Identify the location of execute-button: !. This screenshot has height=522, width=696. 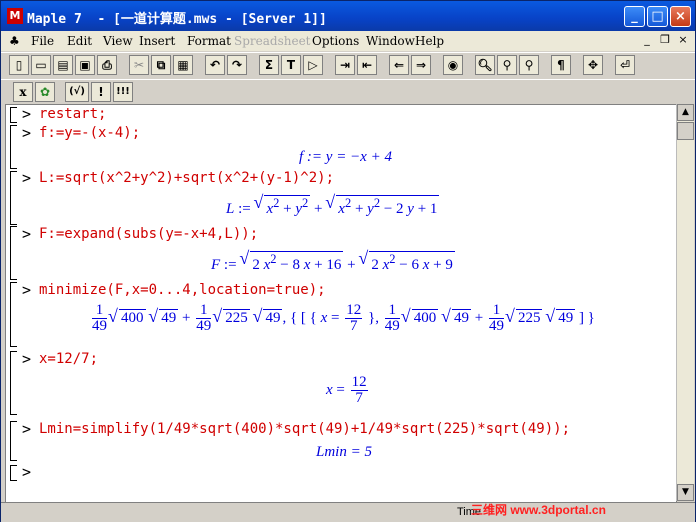
(101, 92).